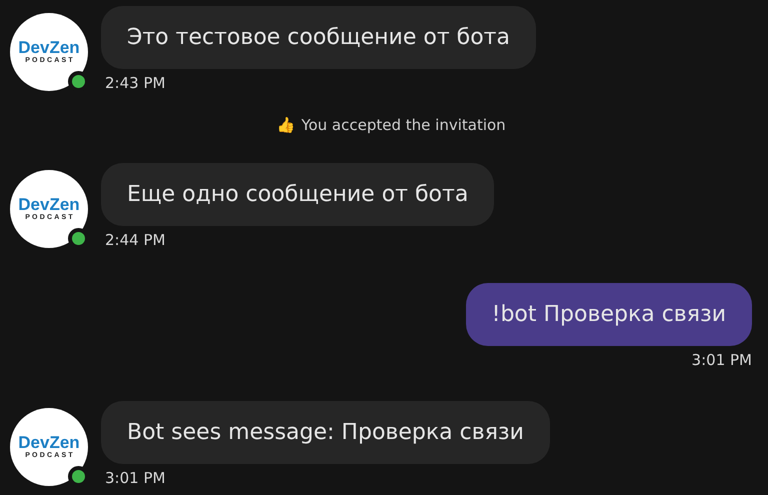 This screenshot has width=768, height=495. What do you see at coordinates (325, 432) in the screenshot?
I see `message-bubble: Bot sees message: Проверка связи` at bounding box center [325, 432].